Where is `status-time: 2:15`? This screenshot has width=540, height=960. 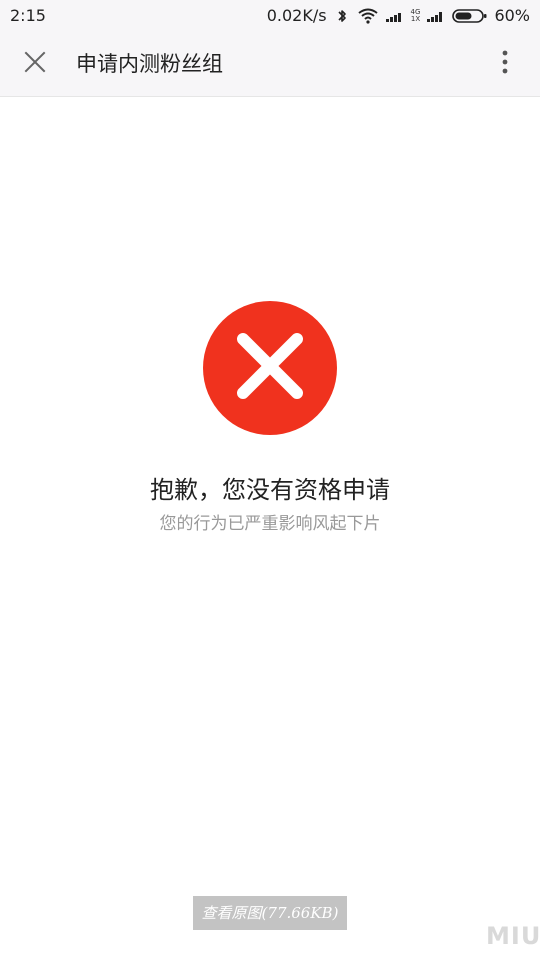
status-time: 2:15 is located at coordinates (28, 15).